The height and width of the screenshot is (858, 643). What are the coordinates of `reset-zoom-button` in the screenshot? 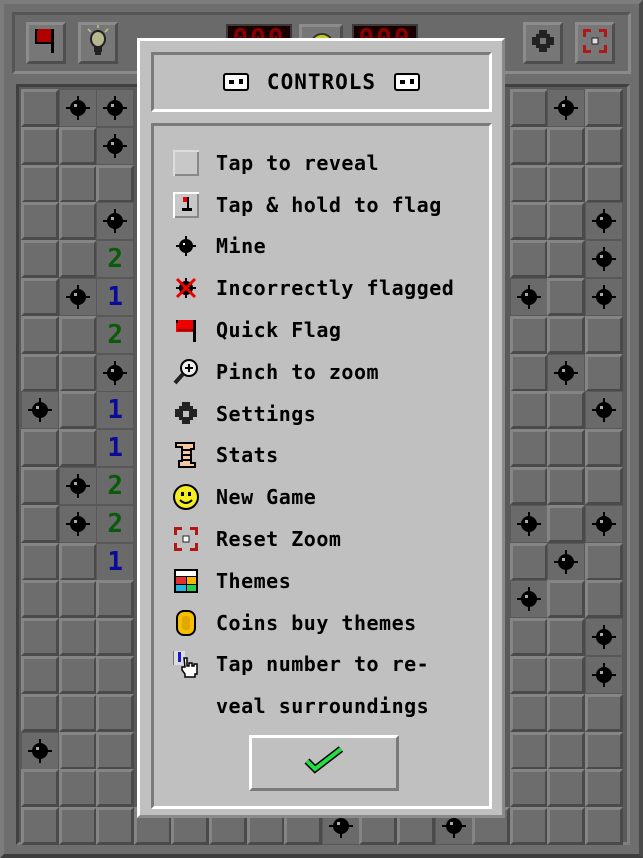 It's located at (595, 43).